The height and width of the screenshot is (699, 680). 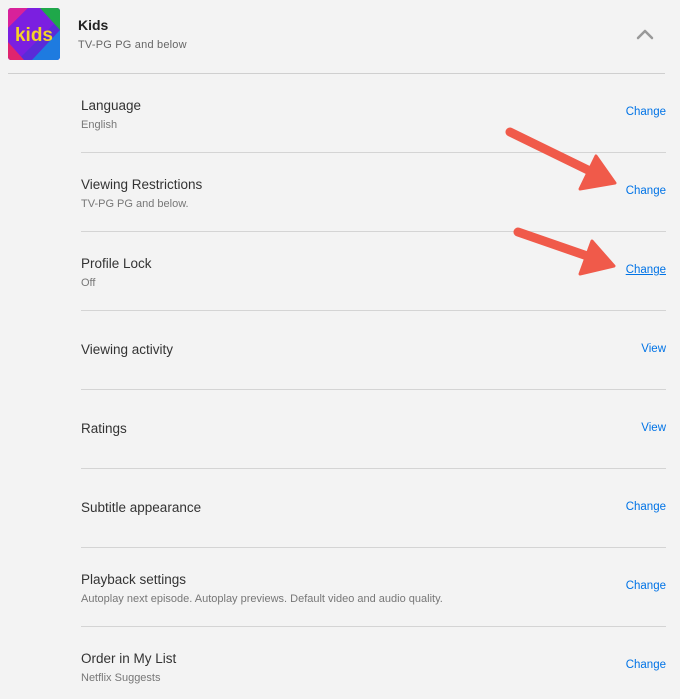 I want to click on change-profile-lock-link: Change, so click(x=646, y=270).